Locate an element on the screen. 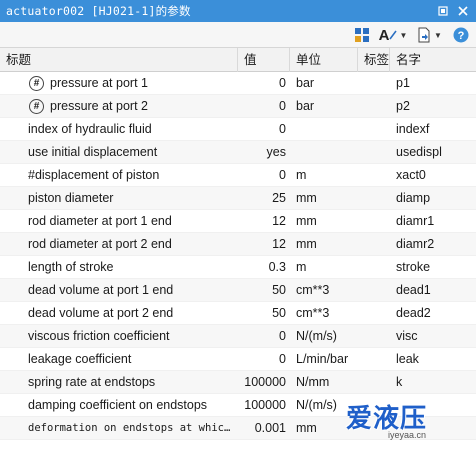  param-name: usedispl is located at coordinates (419, 152).